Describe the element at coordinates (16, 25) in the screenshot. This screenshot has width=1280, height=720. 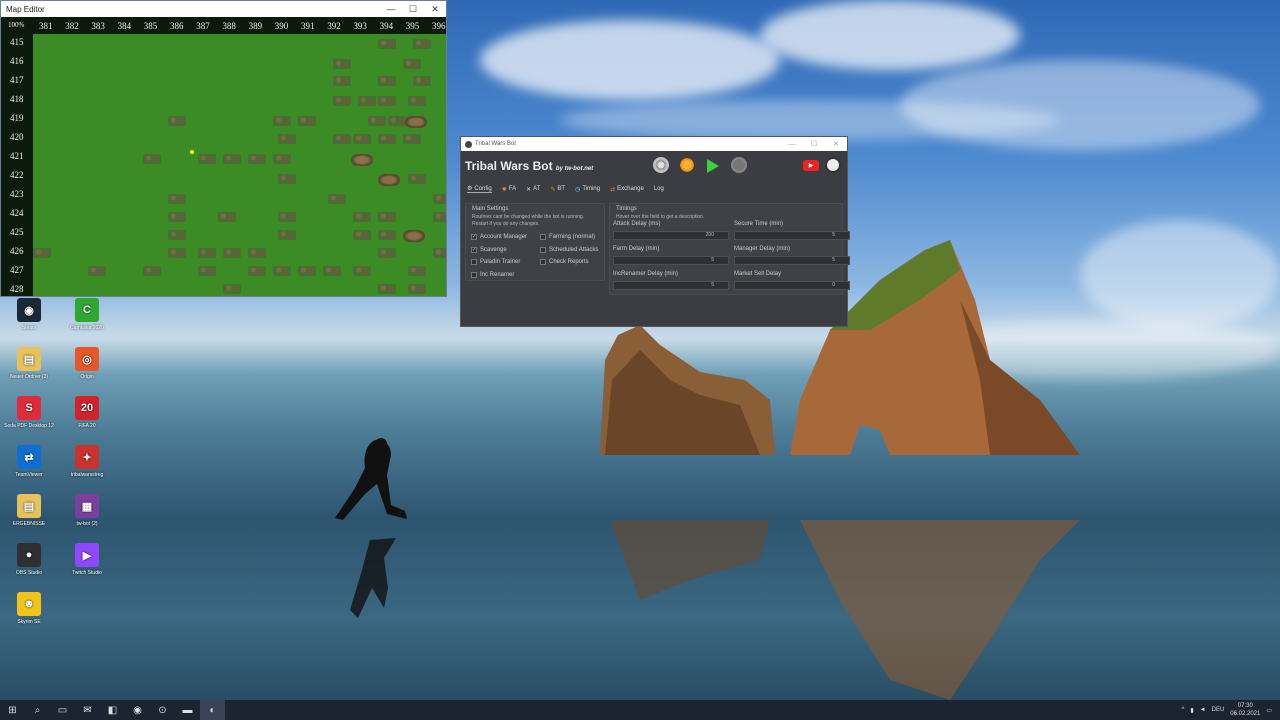
I see `zoom-level: 100%` at that location.